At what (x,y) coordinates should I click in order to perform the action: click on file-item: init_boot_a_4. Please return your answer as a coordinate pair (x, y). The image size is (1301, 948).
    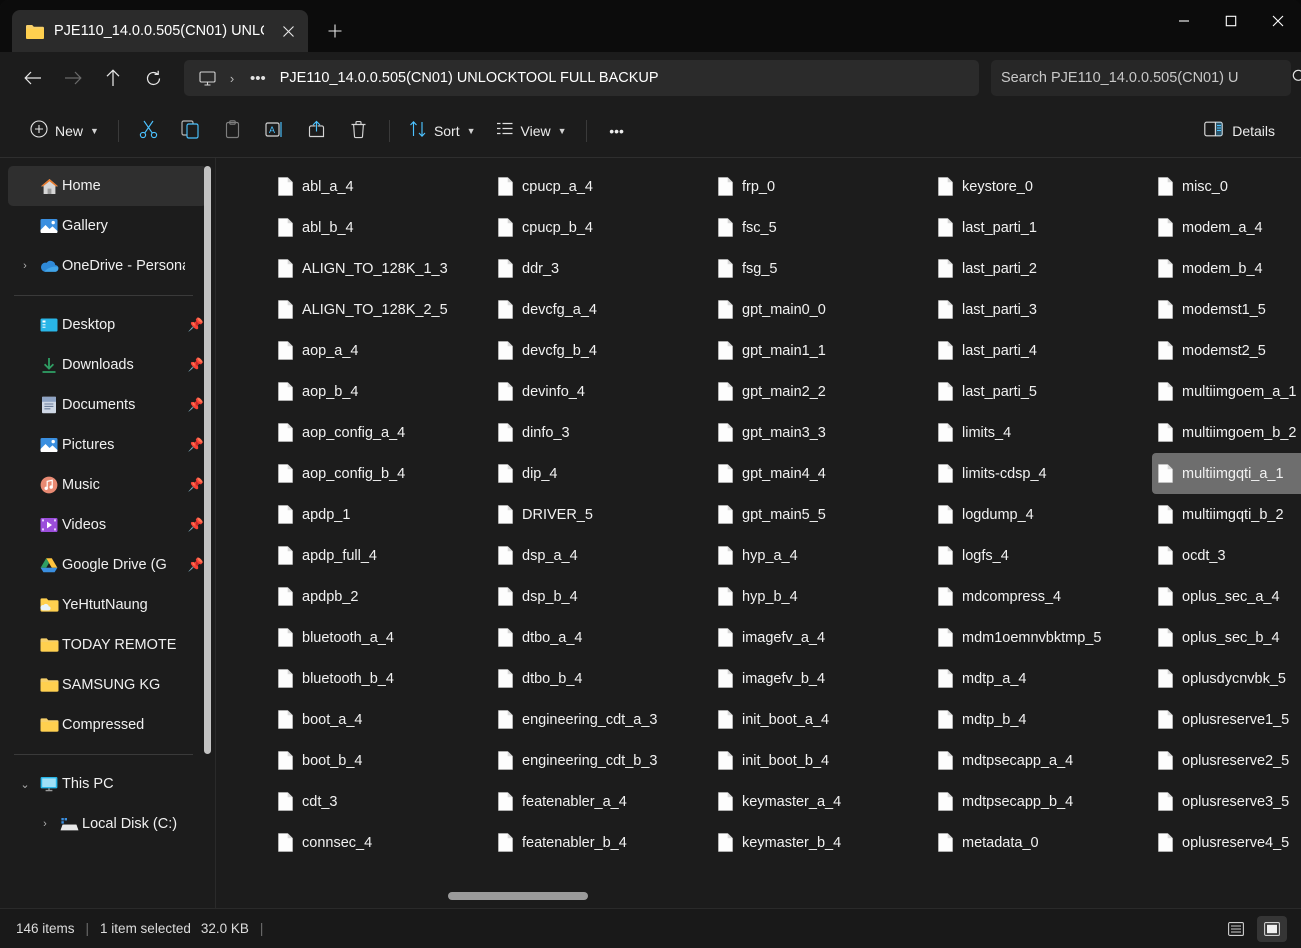
    Looking at the image, I should click on (818, 719).